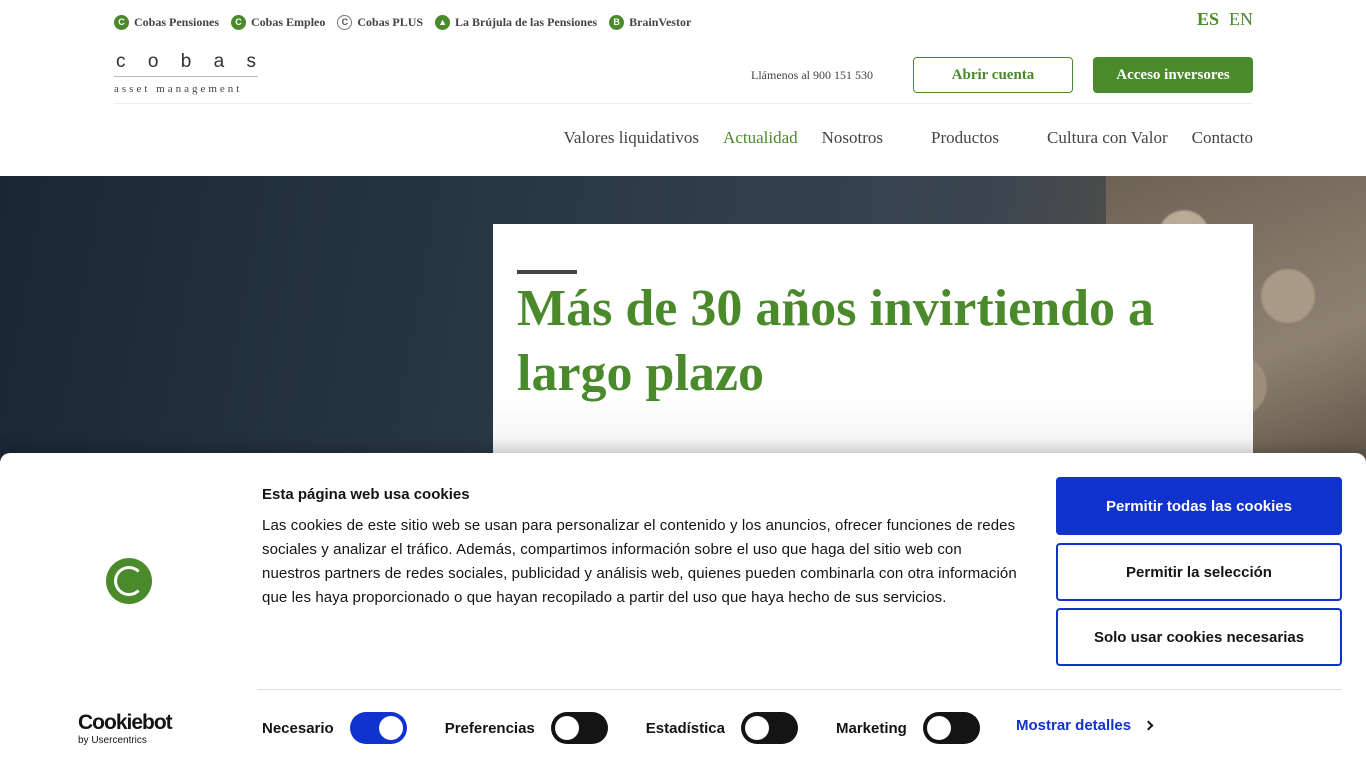  What do you see at coordinates (1107, 138) in the screenshot?
I see `nav-item-cultura-con-valor: Cultura con Valor` at bounding box center [1107, 138].